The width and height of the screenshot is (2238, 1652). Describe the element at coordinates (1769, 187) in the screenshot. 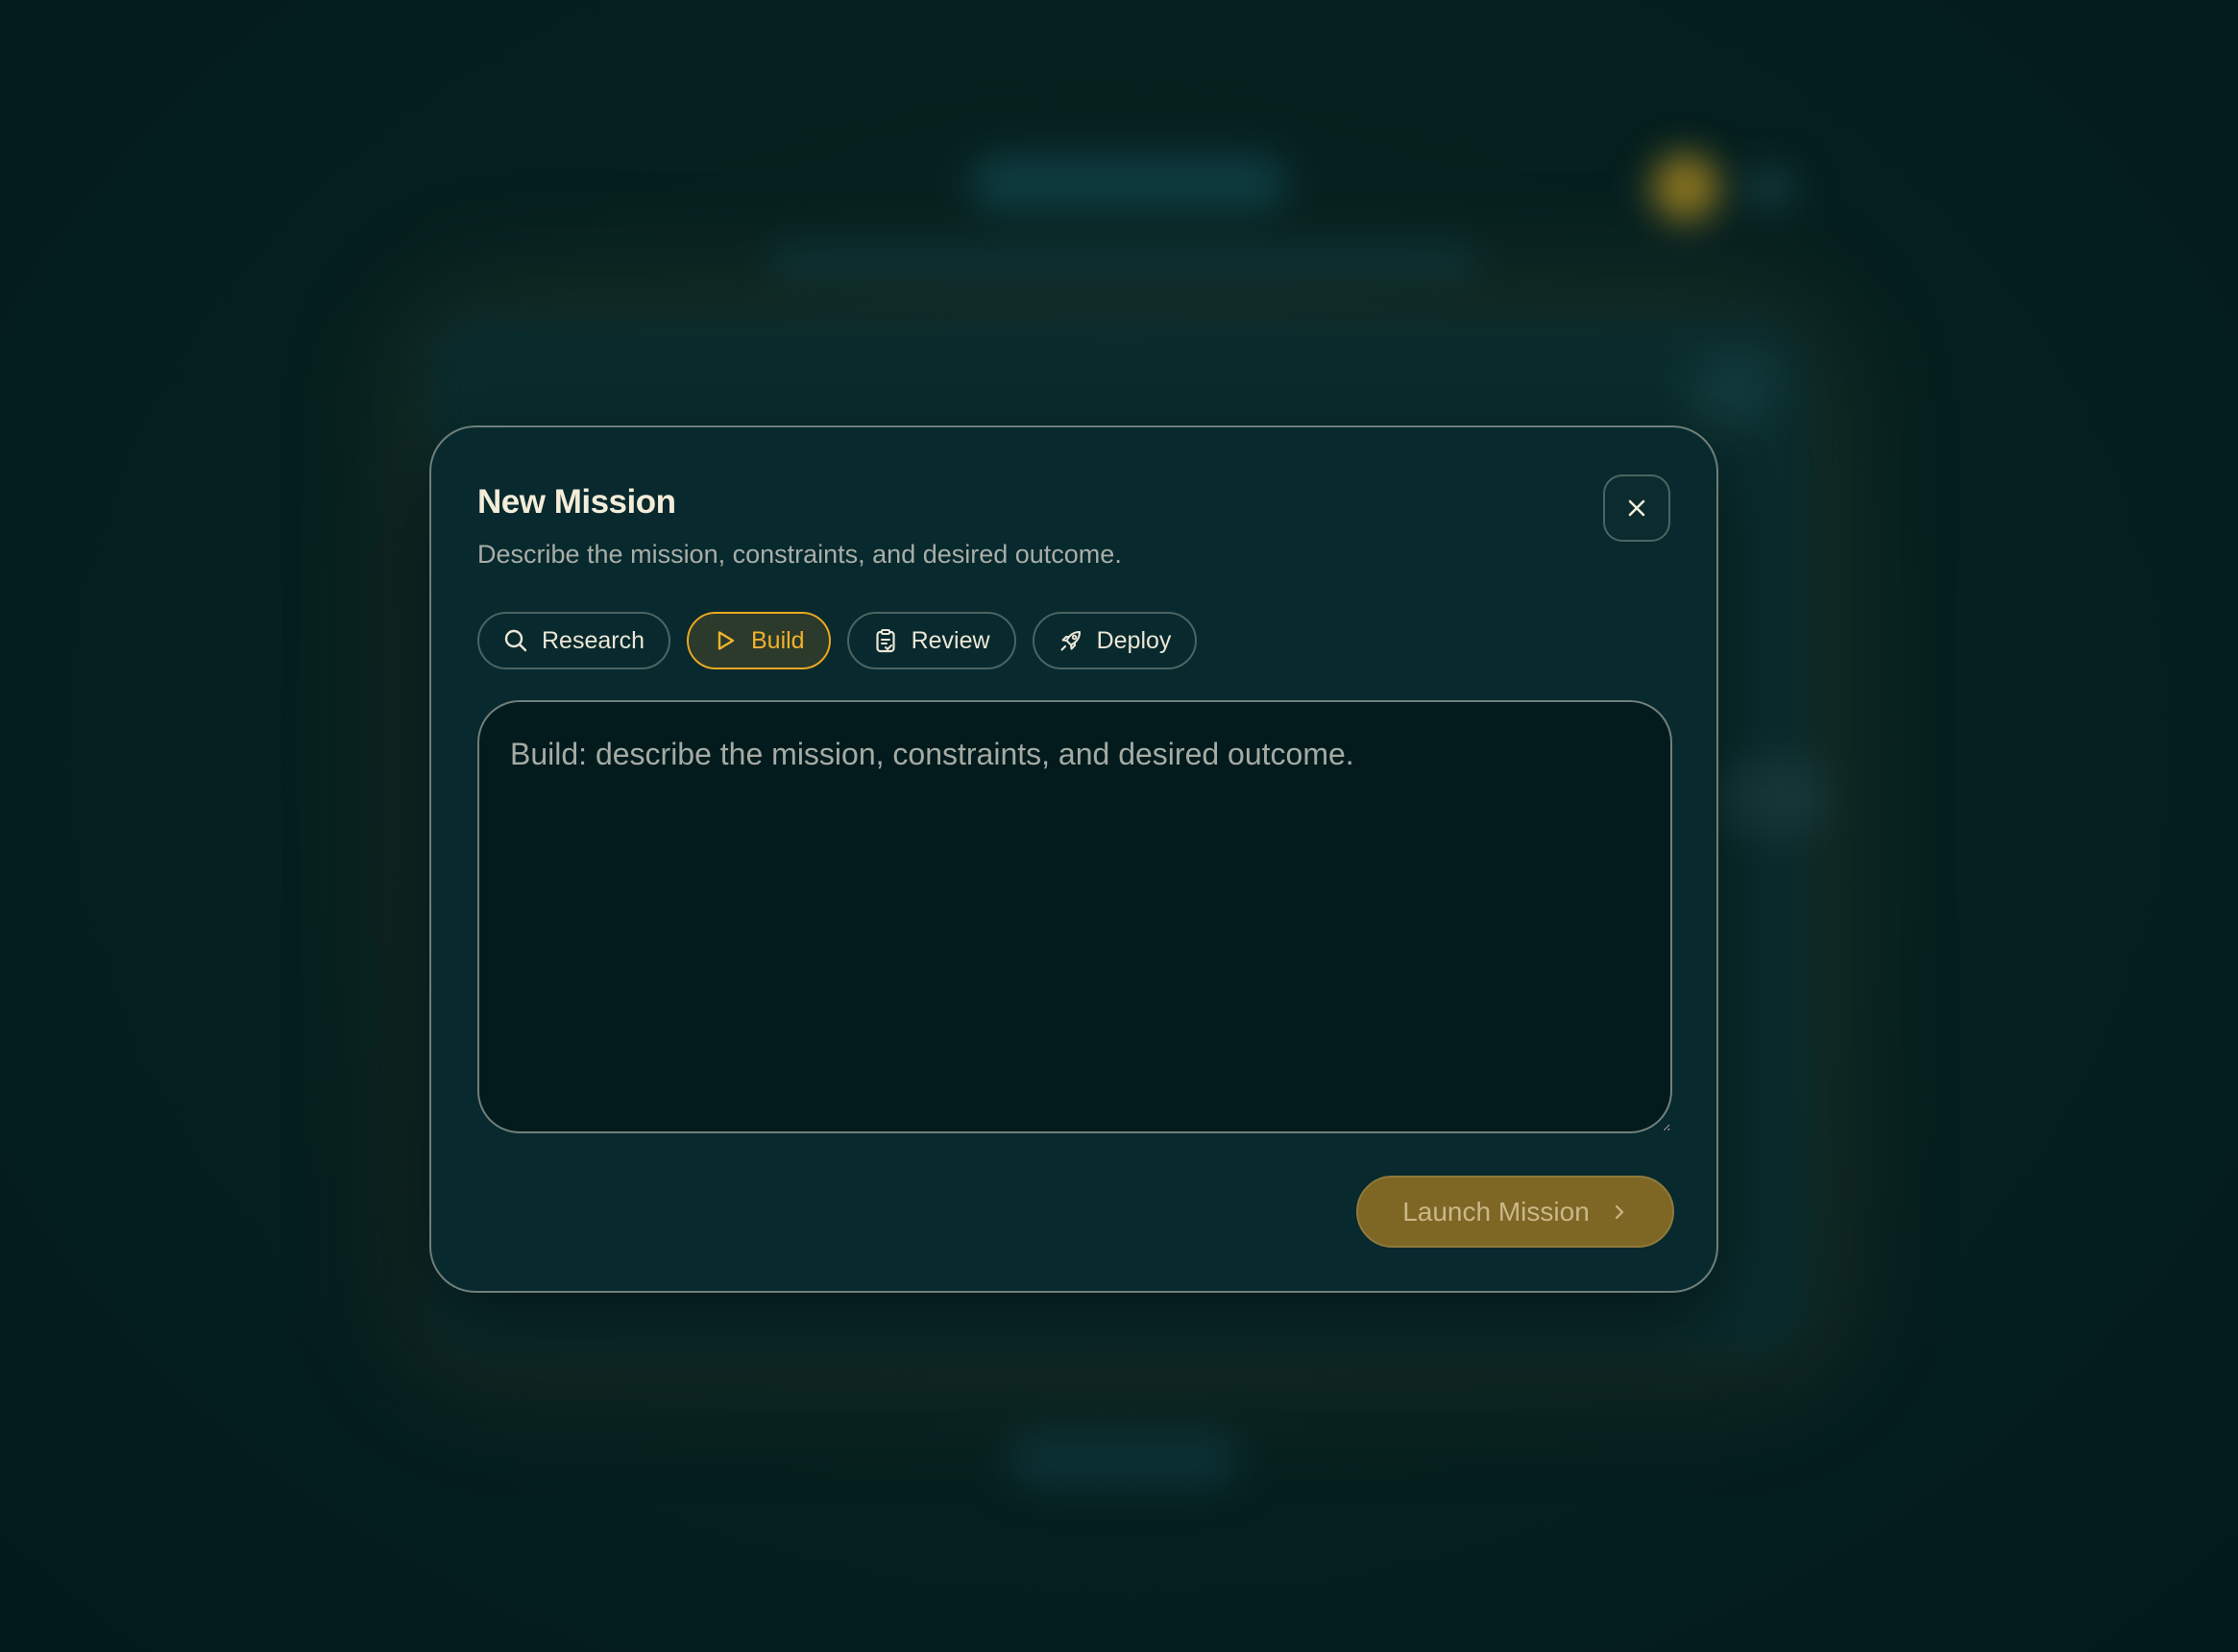

I see `background-header-chip` at that location.